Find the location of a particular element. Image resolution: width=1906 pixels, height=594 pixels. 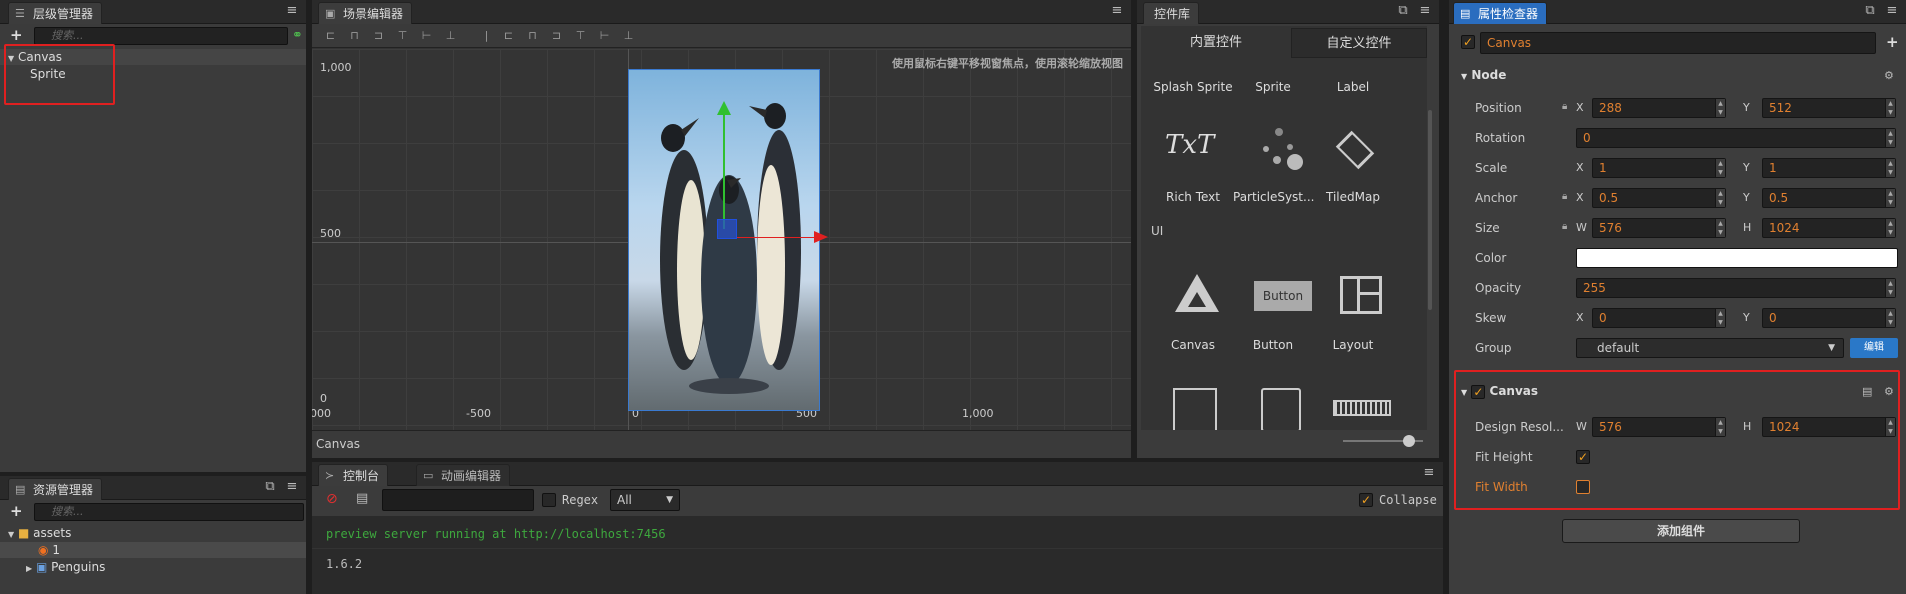

zoom-slider-thumb is located at coordinates (1409, 441).